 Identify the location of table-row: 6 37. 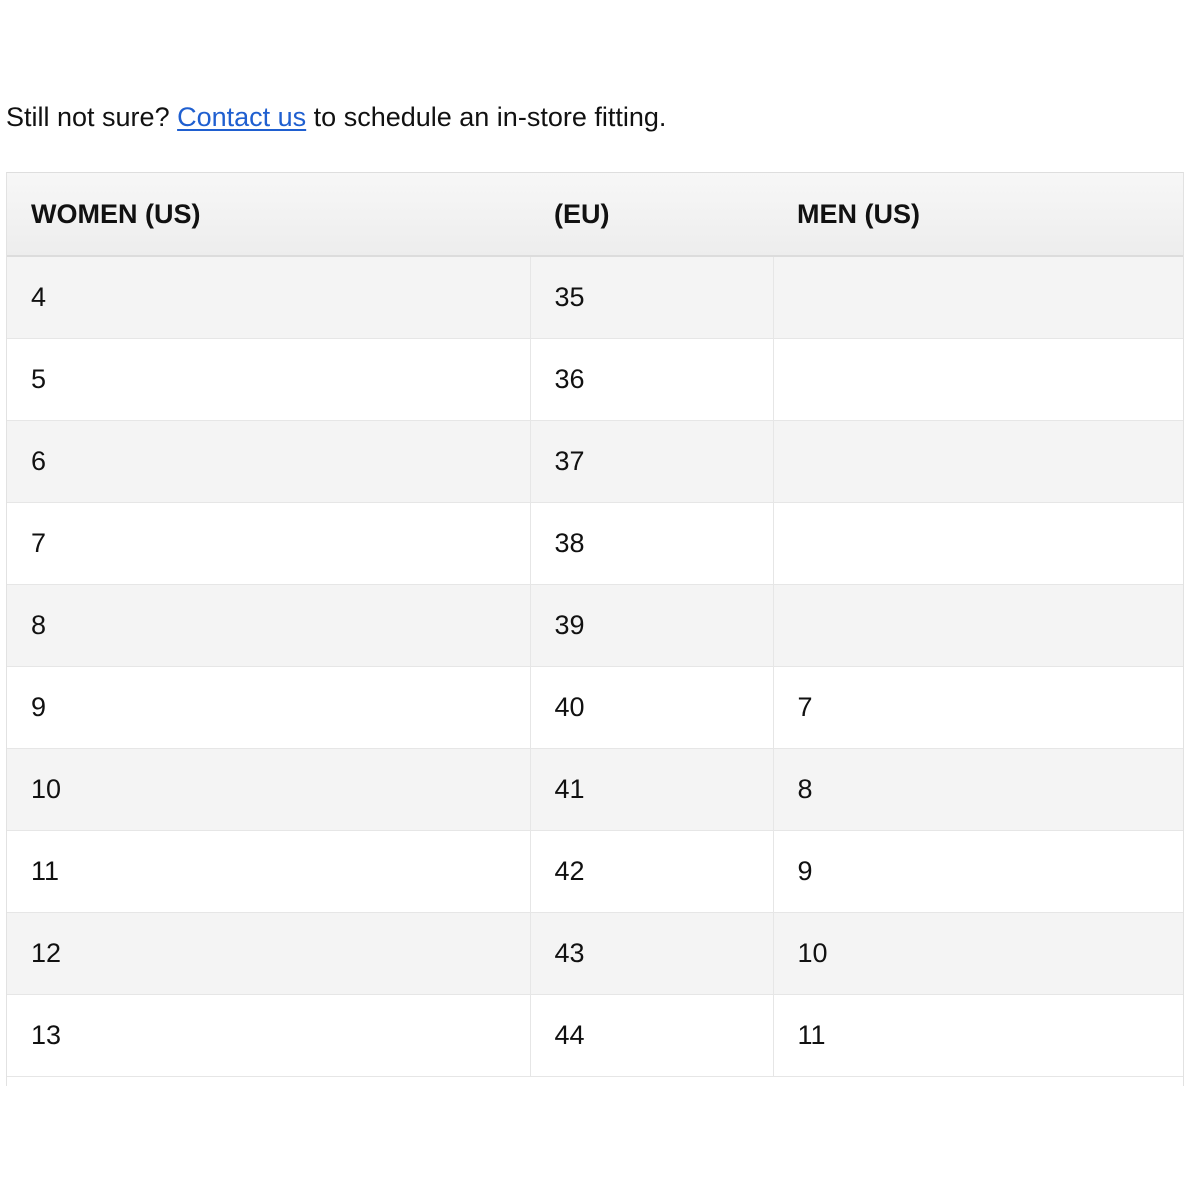
(595, 461).